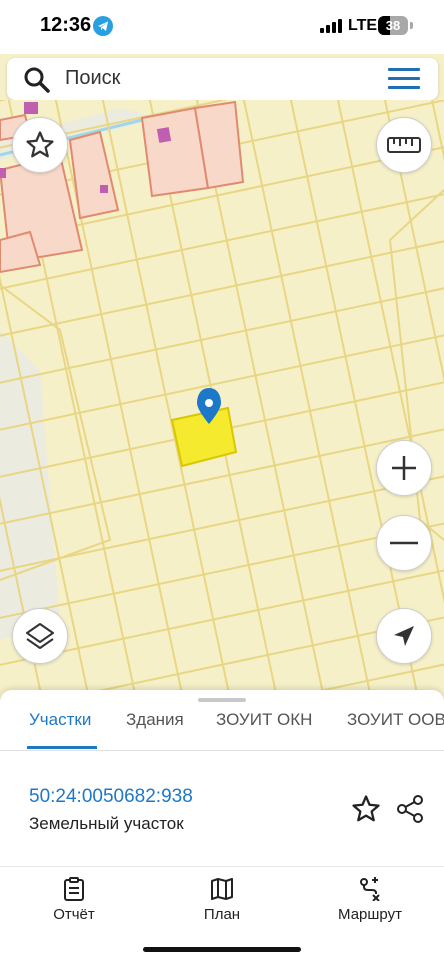 Image resolution: width=444 pixels, height=960 pixels. What do you see at coordinates (37, 82) in the screenshot?
I see `search-icon` at bounding box center [37, 82].